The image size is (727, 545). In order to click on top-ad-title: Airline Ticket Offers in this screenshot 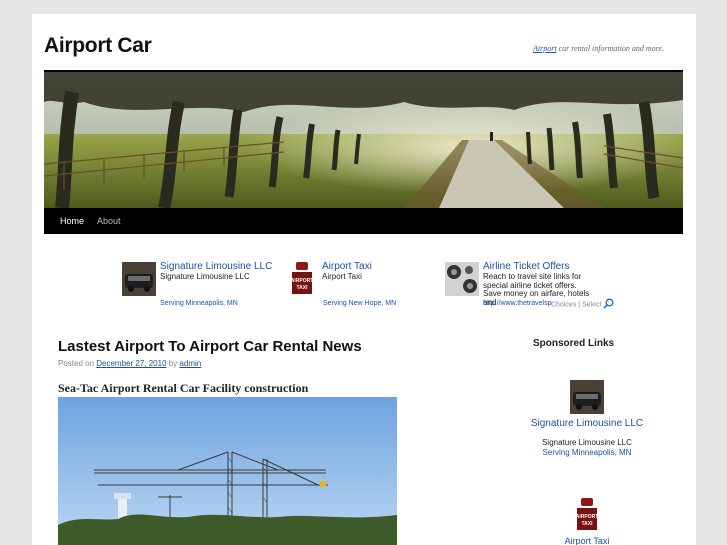, I will do `click(526, 266)`.